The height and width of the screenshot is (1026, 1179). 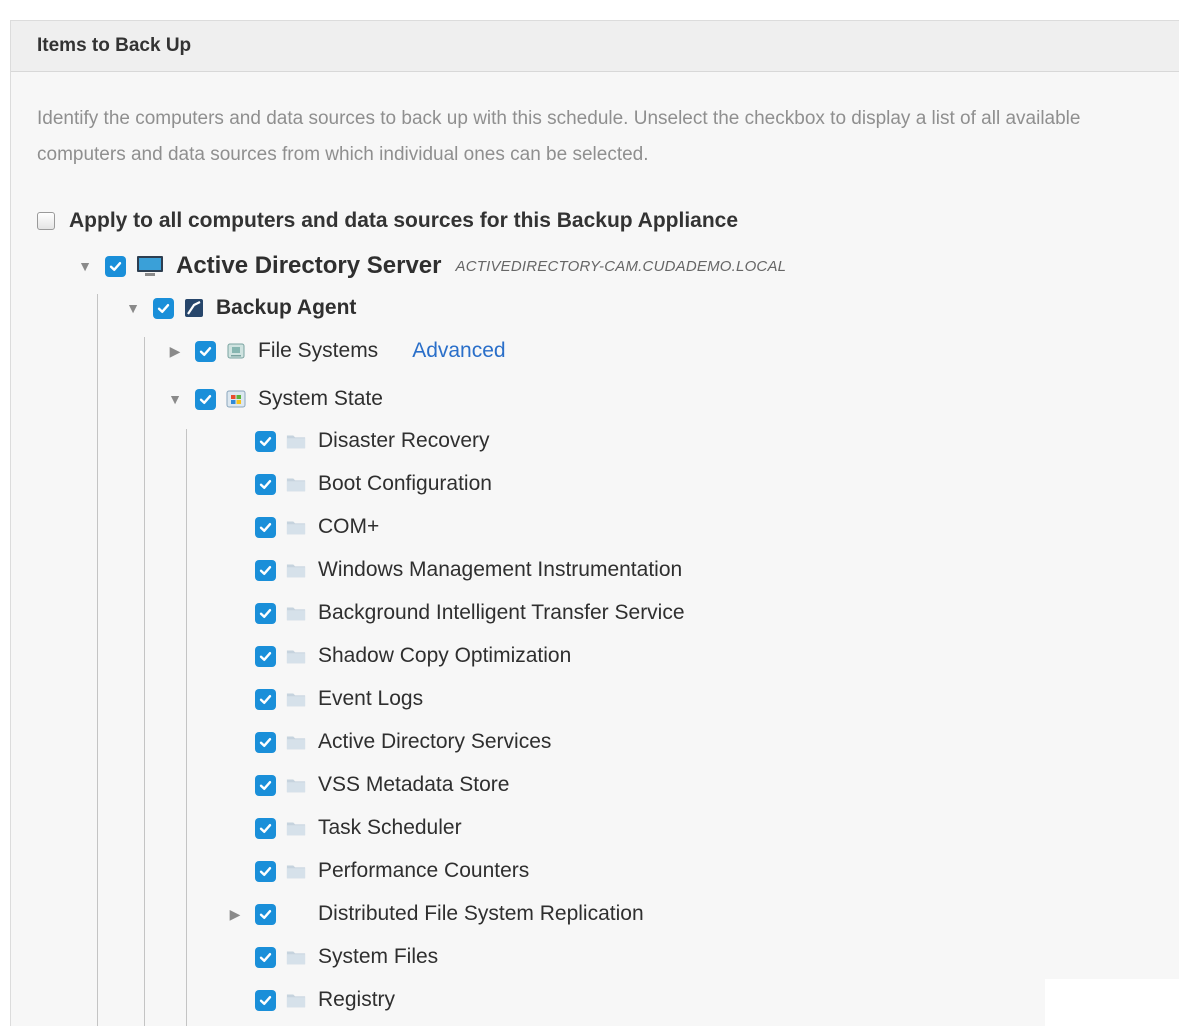 I want to click on backup-agent-label: Backup Agent, so click(x=286, y=307).